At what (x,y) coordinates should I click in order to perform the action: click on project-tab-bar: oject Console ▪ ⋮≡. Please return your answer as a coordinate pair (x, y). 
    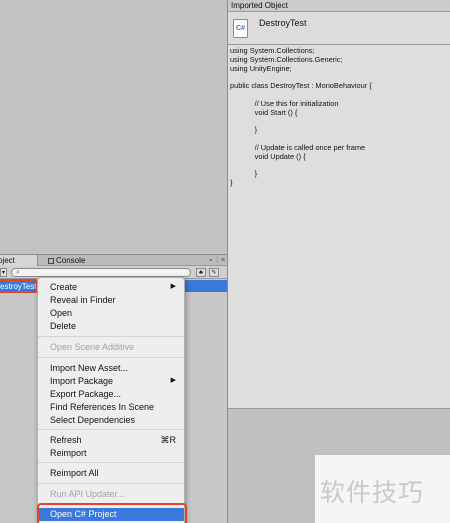
    Looking at the image, I should click on (113, 260).